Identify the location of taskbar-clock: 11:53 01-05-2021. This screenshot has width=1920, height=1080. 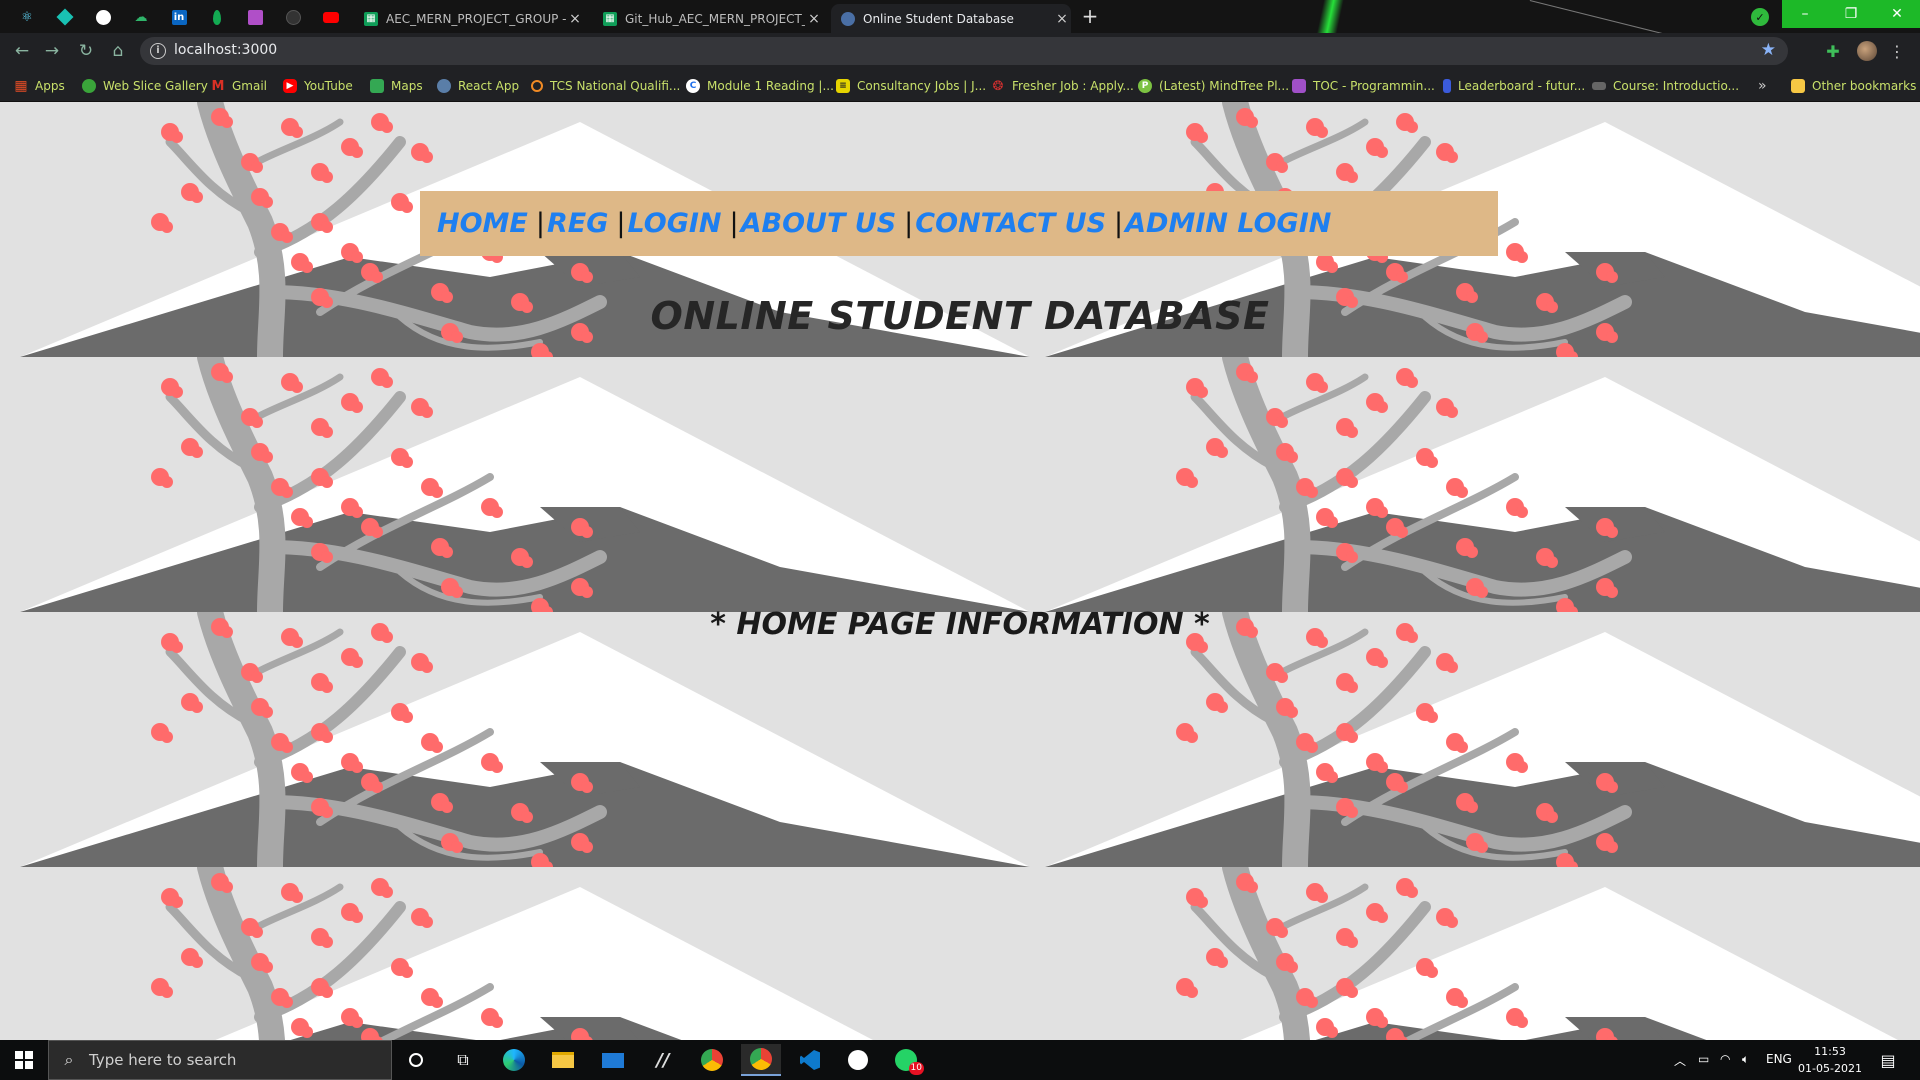
(1830, 1060).